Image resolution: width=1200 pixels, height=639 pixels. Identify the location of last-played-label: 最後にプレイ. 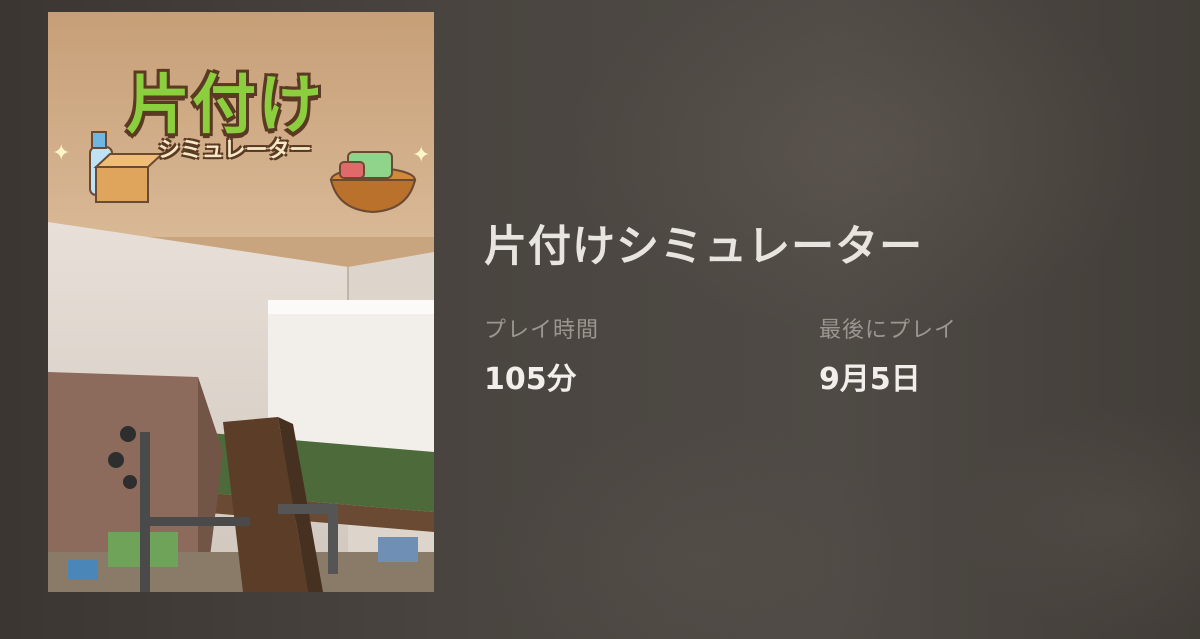
(888, 330).